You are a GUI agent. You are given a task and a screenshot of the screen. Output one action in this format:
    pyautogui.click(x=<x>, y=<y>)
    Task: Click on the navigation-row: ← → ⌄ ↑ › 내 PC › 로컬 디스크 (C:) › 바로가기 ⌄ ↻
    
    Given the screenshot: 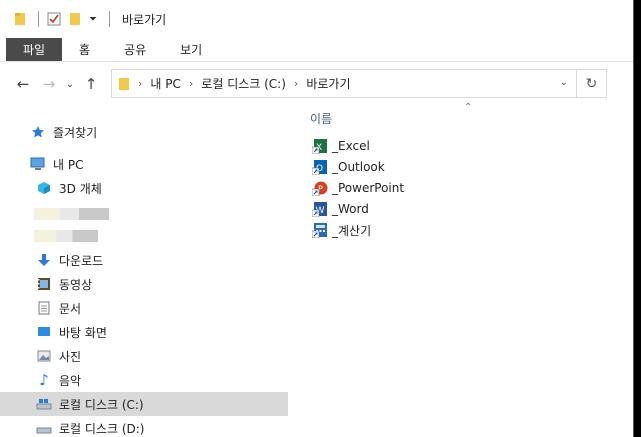 What is the action you would take?
    pyautogui.click(x=316, y=84)
    